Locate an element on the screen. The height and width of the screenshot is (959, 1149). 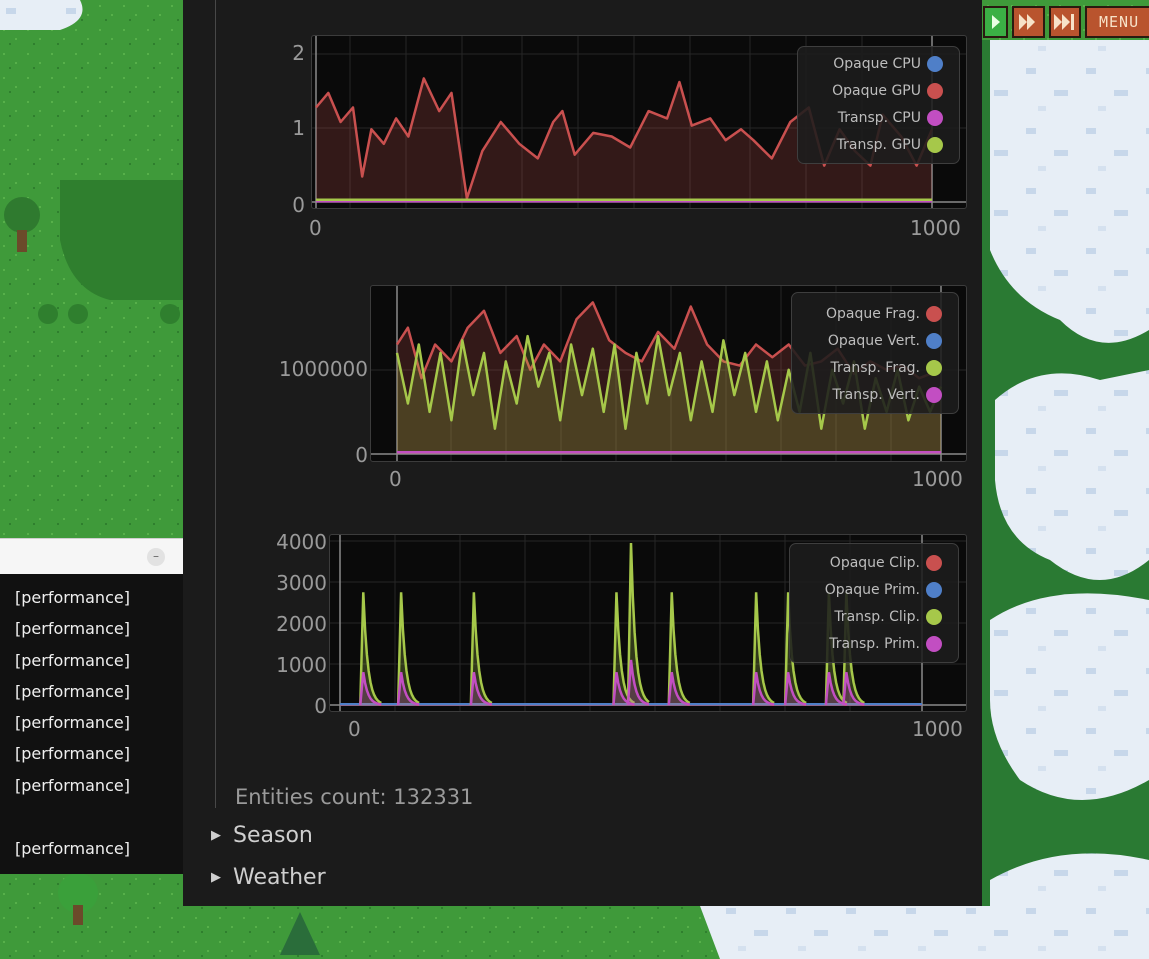
legend-item-transp-prim: Transp. Prim. is located at coordinates (885, 643).